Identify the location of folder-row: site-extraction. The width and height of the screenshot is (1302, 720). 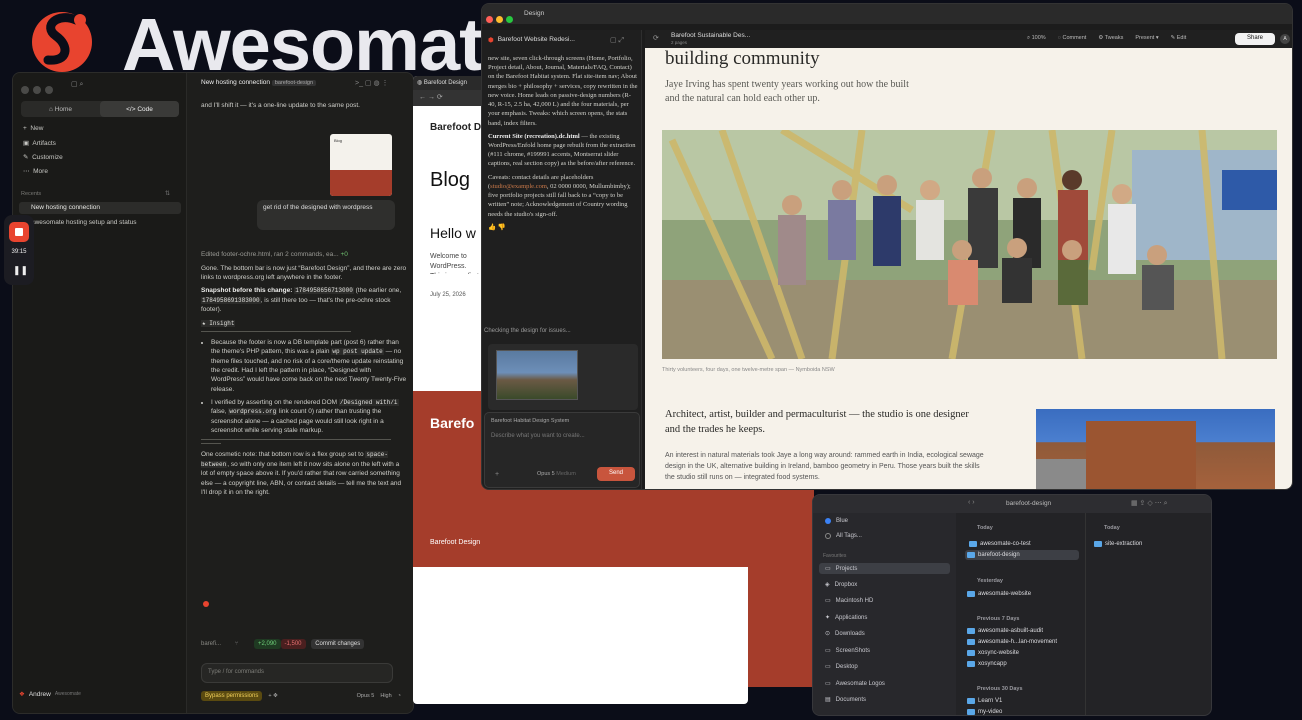
(1118, 544).